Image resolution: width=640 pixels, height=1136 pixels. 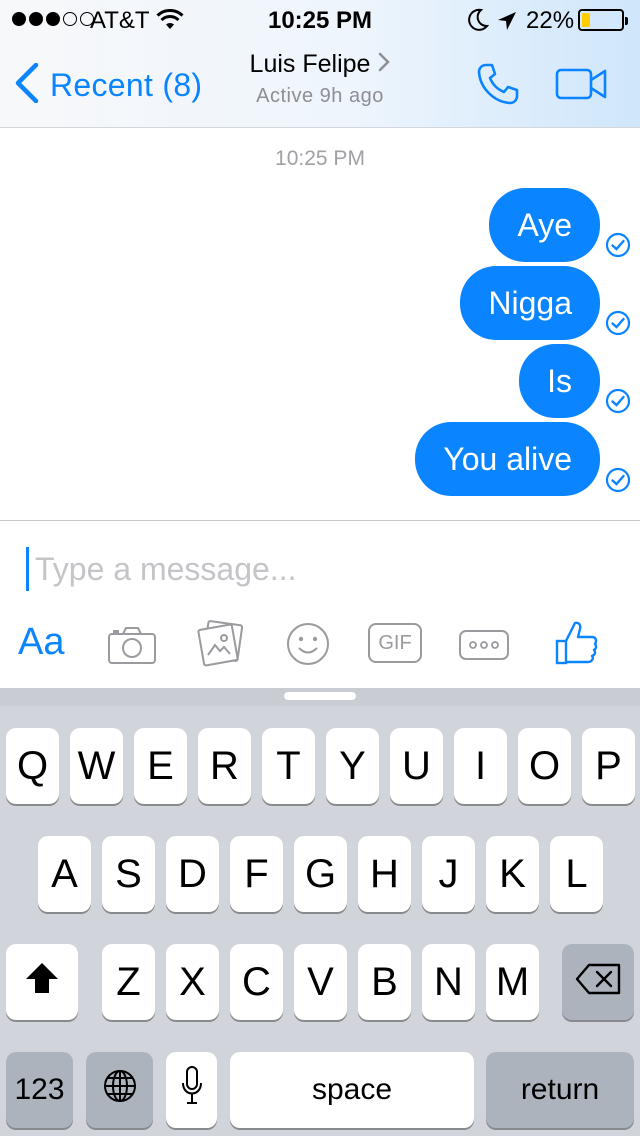 I want to click on globe-key, so click(x=119, y=1090).